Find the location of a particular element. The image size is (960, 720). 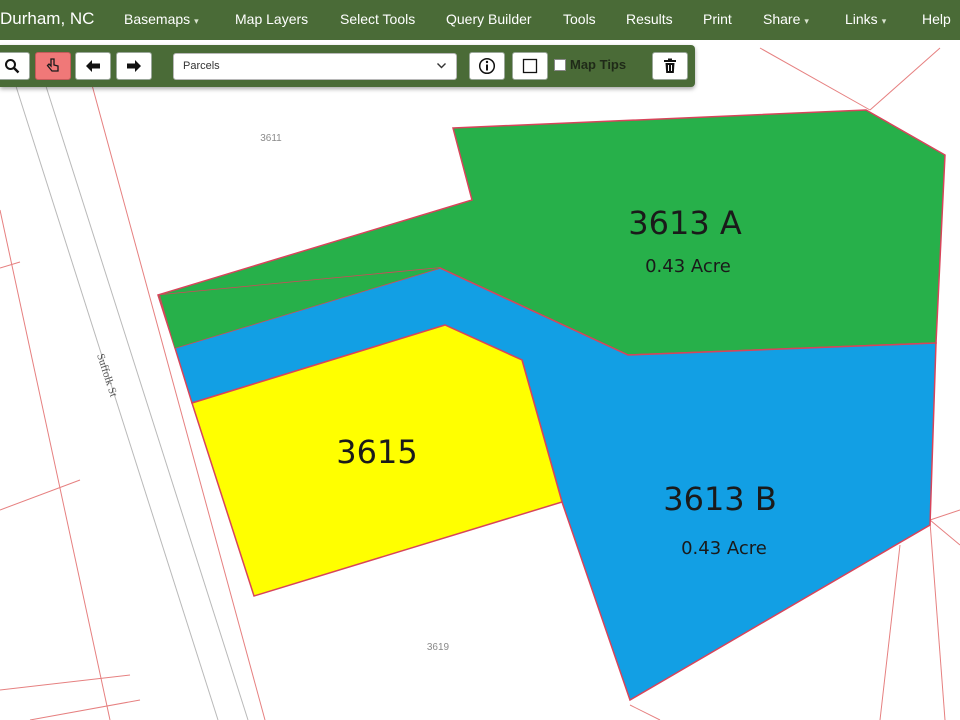

info-icon is located at coordinates (487, 66).